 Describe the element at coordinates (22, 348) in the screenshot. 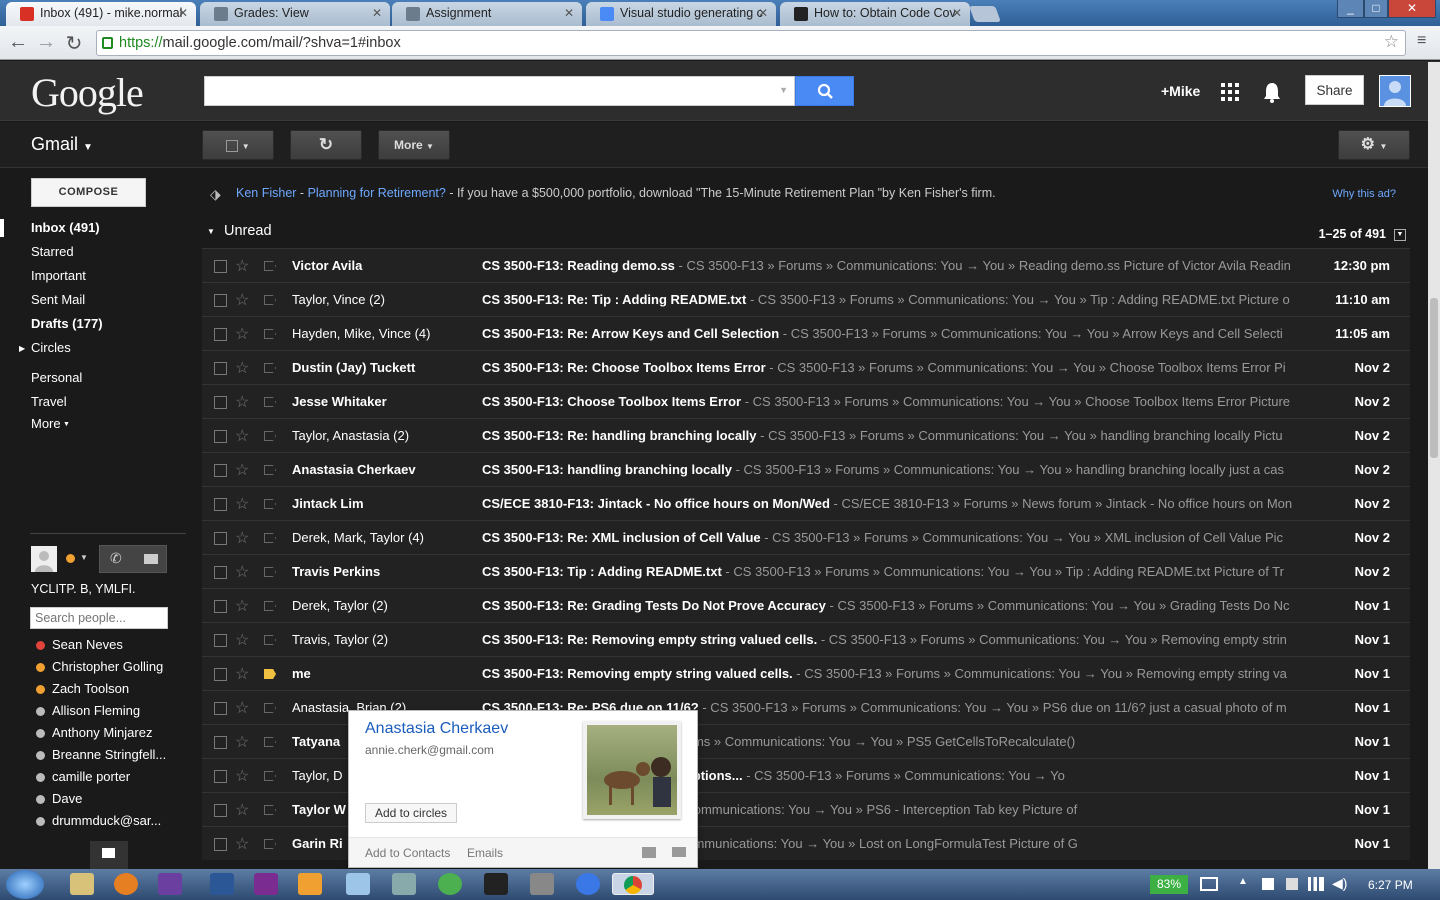

I see `expand-arrow-icon: ▶` at that location.